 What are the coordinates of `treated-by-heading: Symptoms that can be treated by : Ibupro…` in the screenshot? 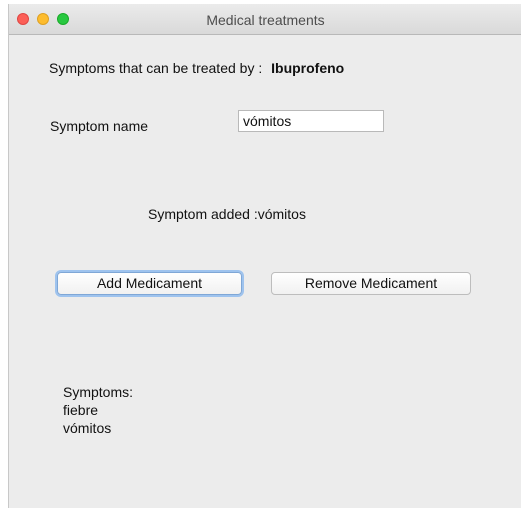 It's located at (196, 68).